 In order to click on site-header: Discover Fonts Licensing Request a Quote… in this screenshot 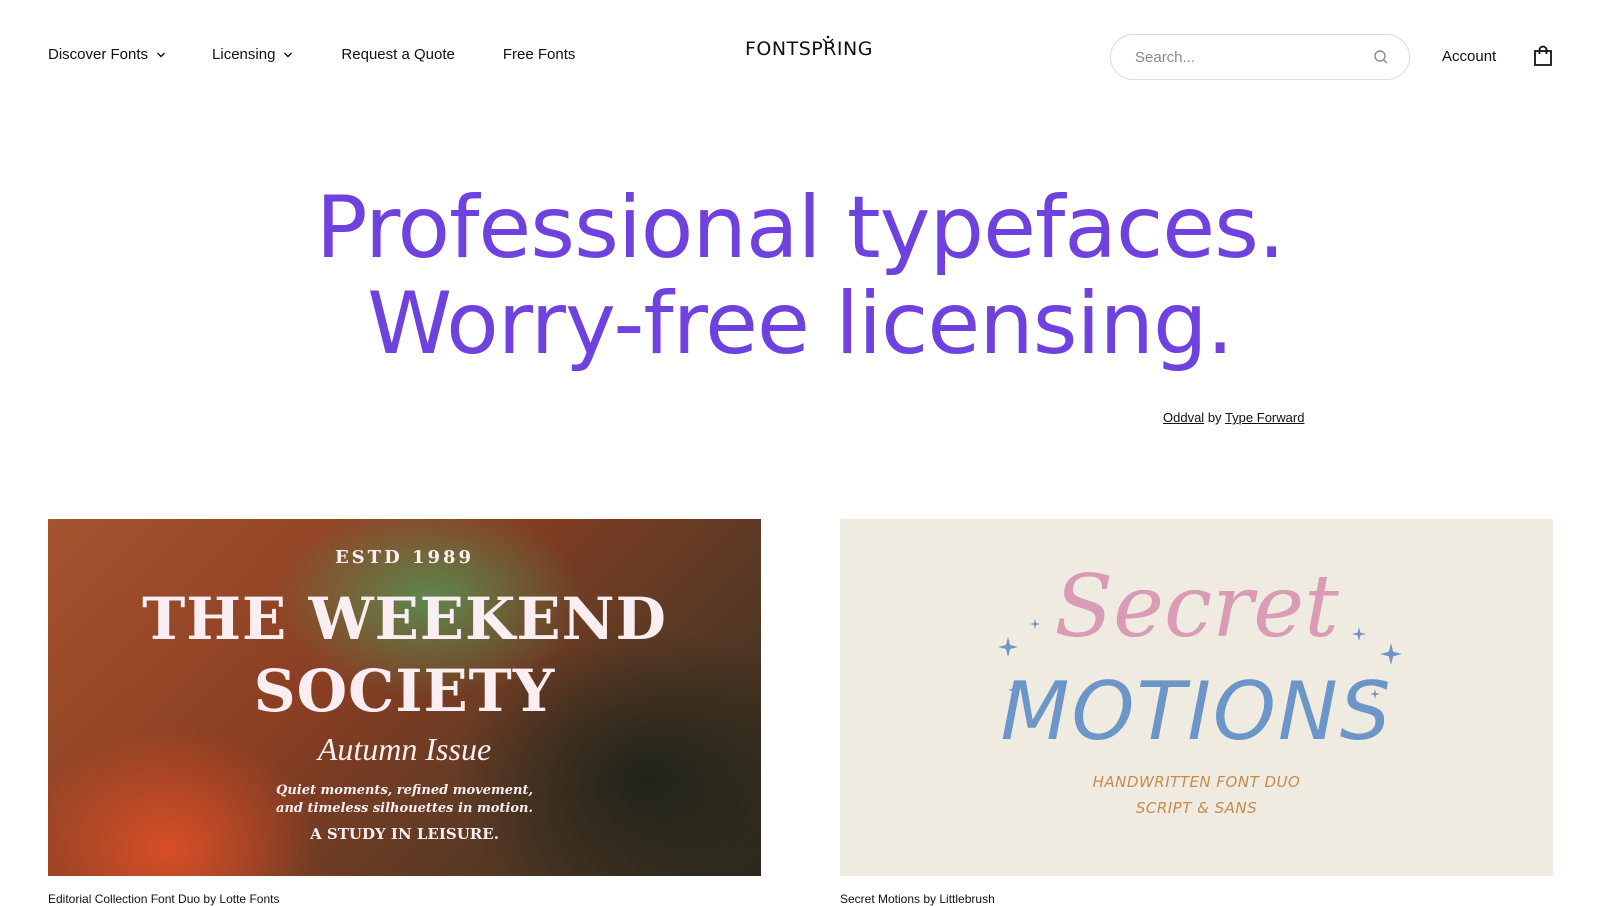, I will do `click(800, 58)`.